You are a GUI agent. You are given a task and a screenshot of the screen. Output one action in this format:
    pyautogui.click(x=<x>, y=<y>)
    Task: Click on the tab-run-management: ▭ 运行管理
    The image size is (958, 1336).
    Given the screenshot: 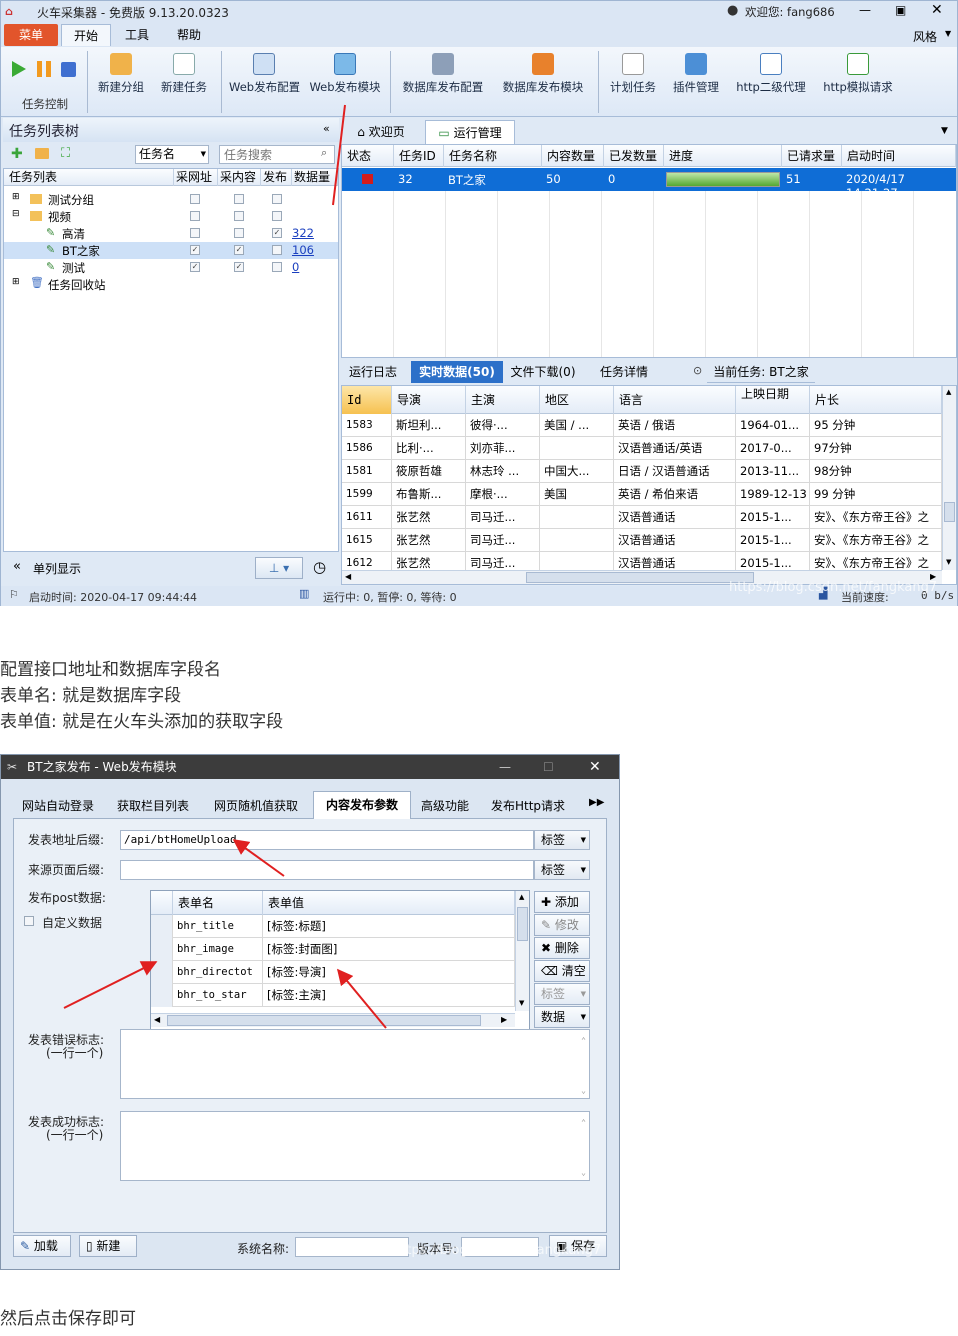 What is the action you would take?
    pyautogui.click(x=470, y=132)
    